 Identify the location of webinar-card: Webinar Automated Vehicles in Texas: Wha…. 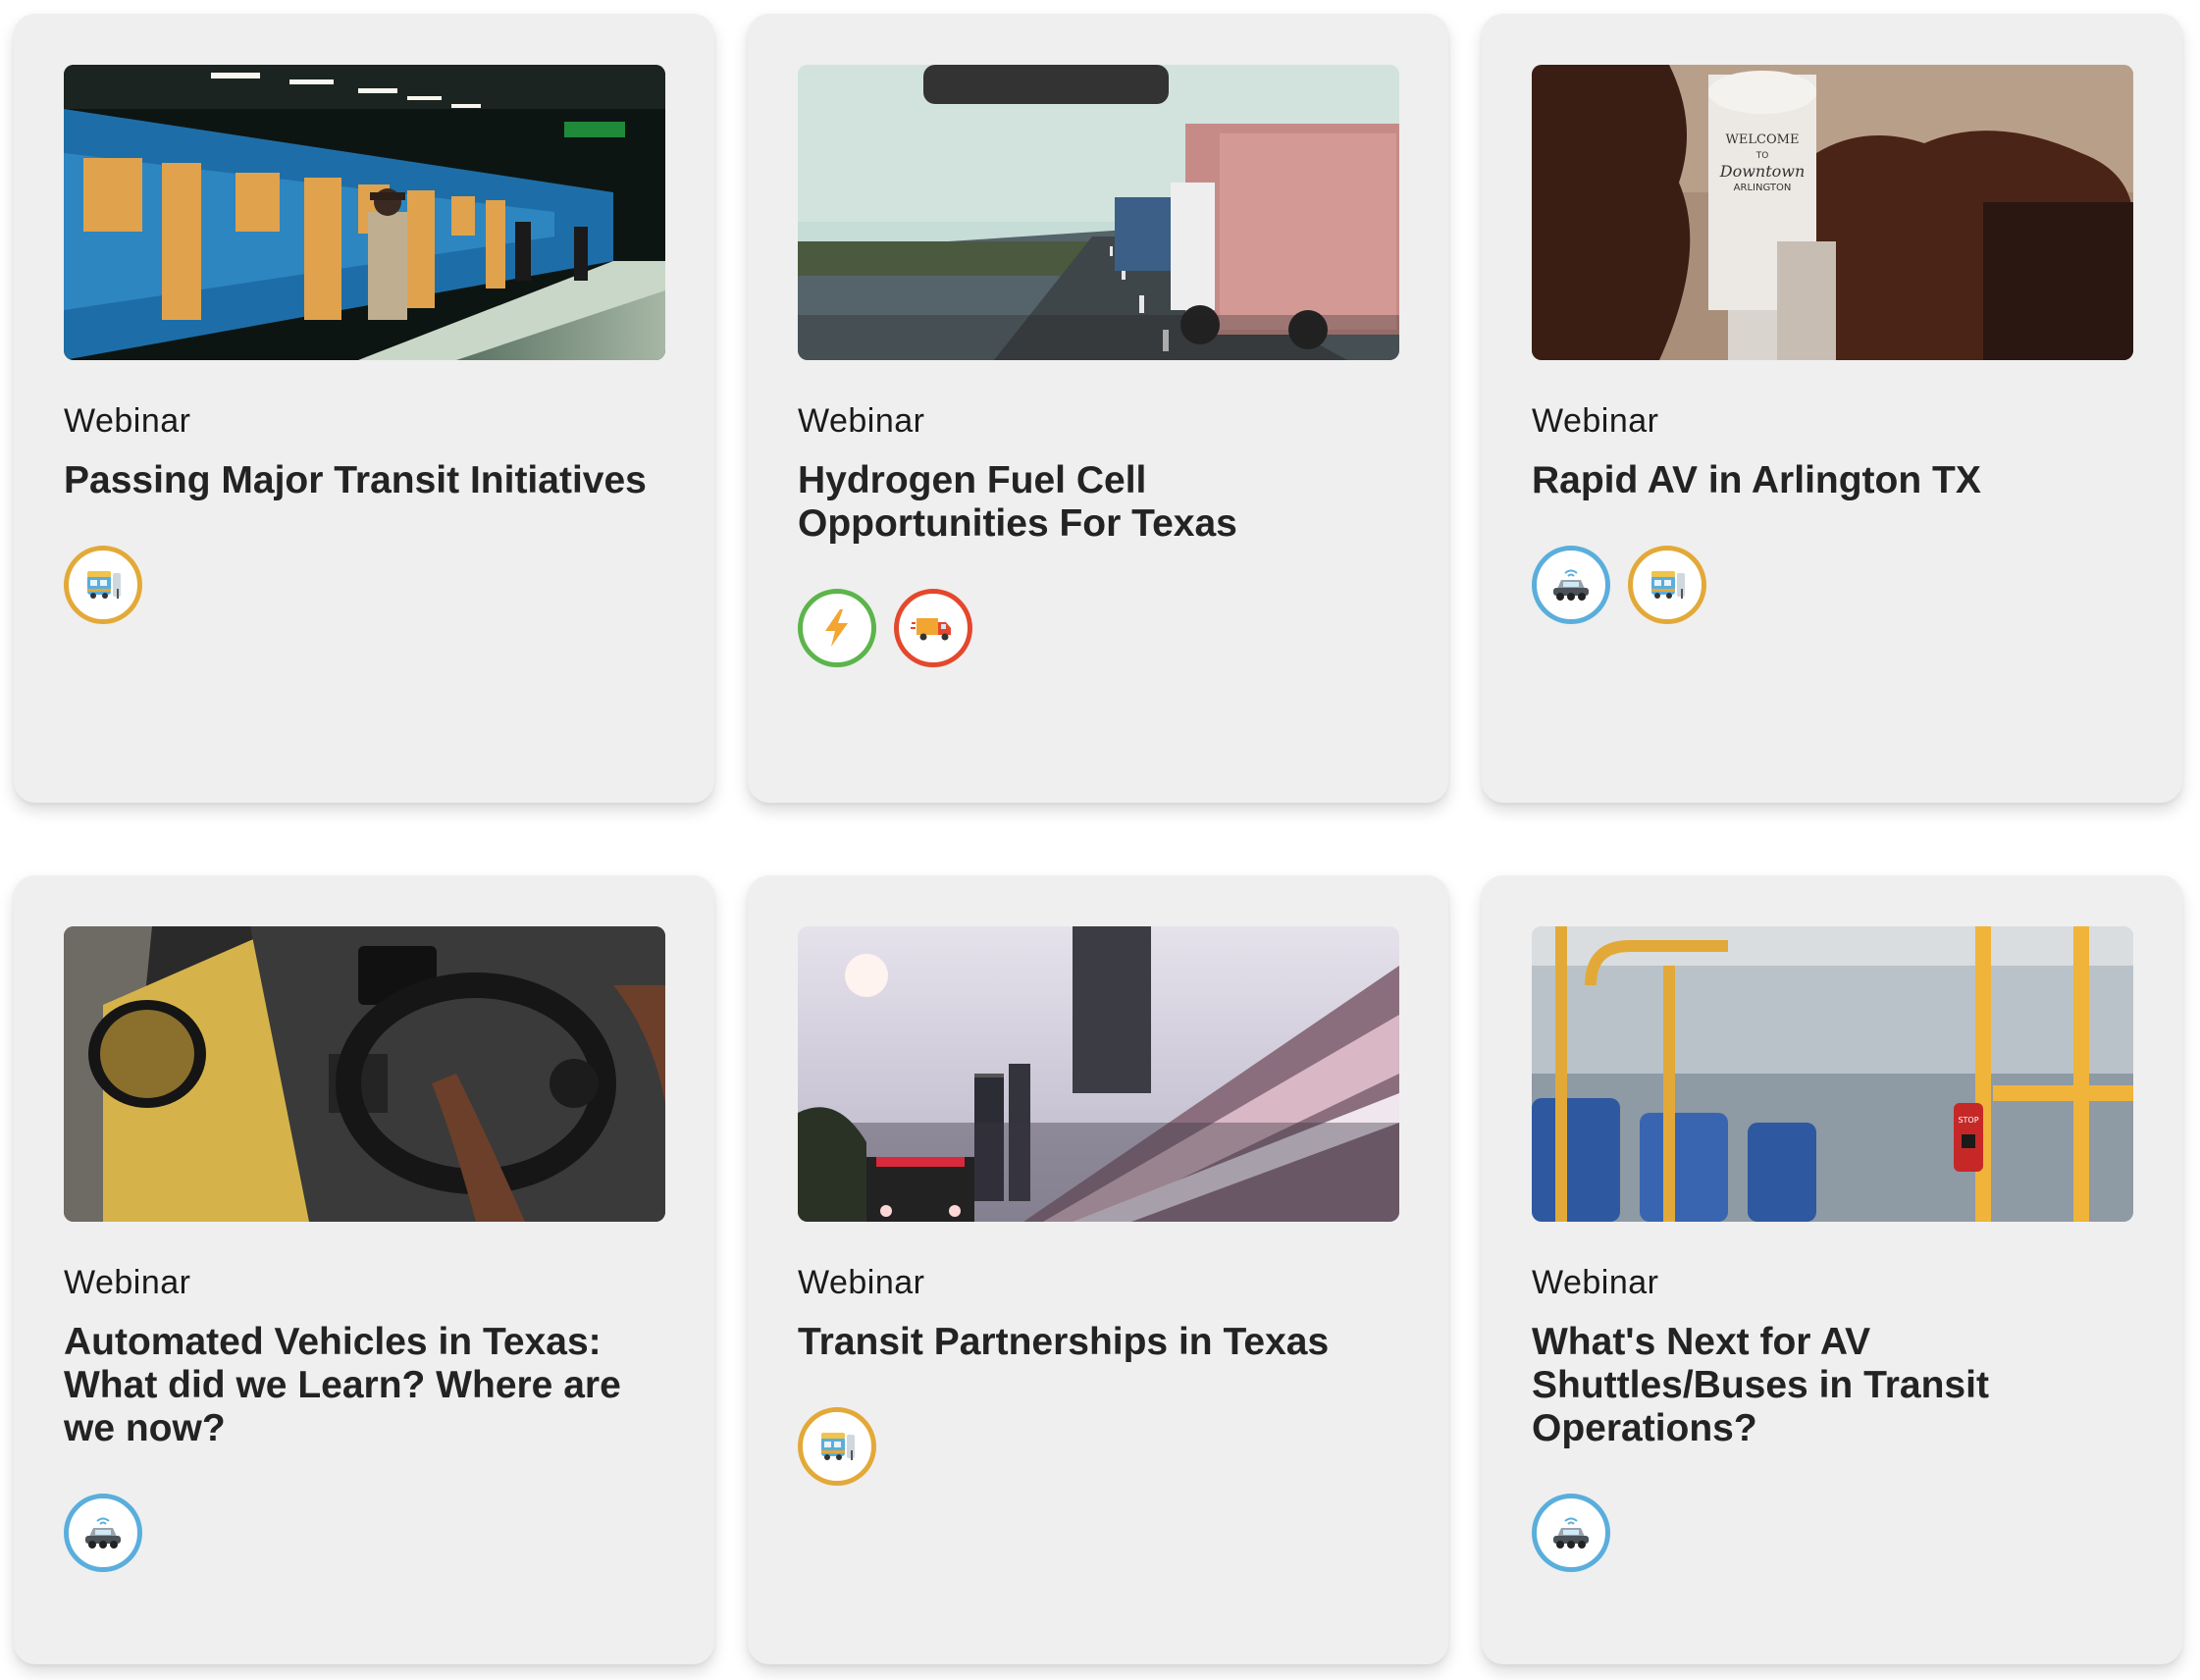
(364, 1269).